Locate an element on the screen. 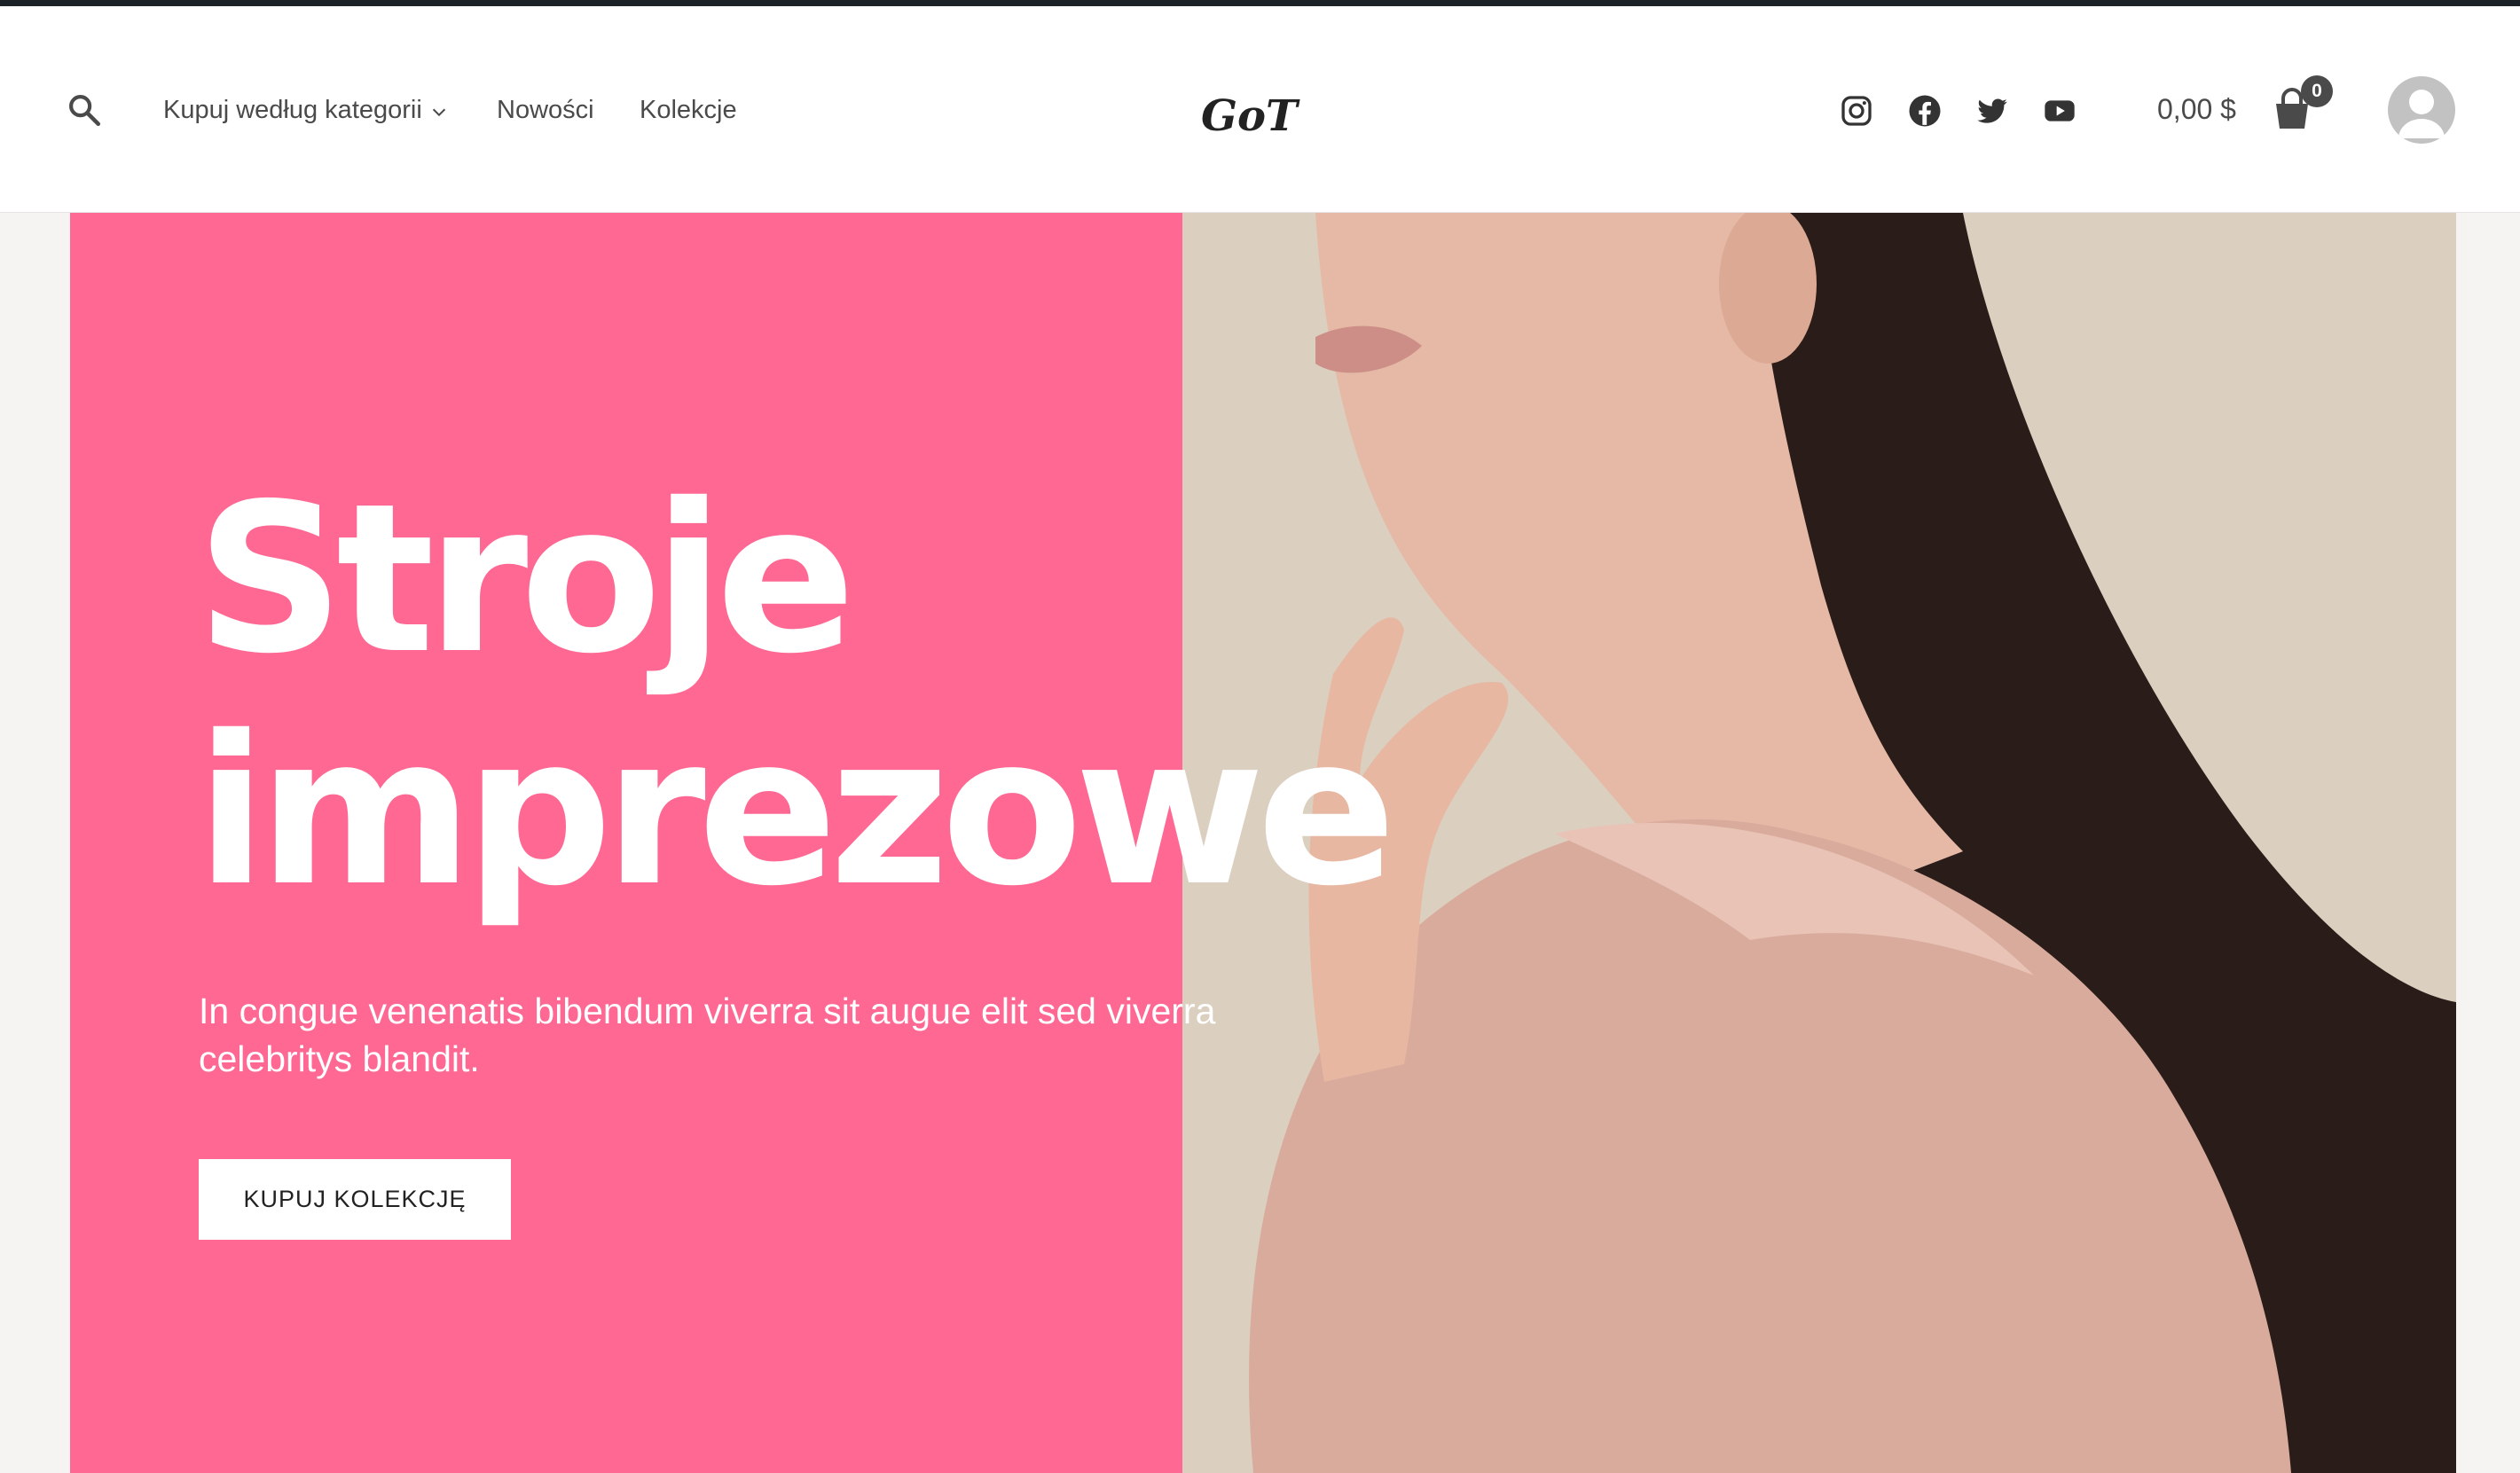  top-border-bar is located at coordinates (1260, 3).